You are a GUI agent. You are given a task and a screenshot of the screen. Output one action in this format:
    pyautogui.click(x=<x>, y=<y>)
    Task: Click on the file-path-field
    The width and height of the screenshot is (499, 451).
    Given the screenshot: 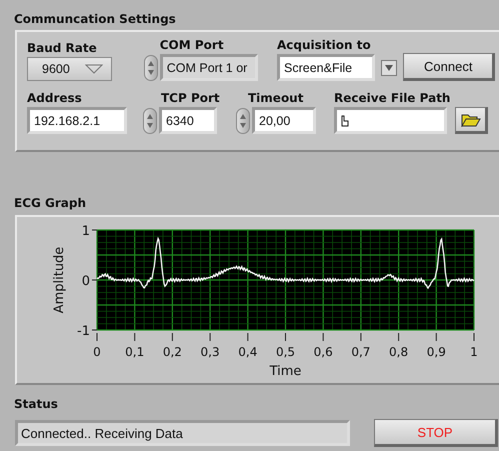 What is the action you would take?
    pyautogui.click(x=390, y=120)
    